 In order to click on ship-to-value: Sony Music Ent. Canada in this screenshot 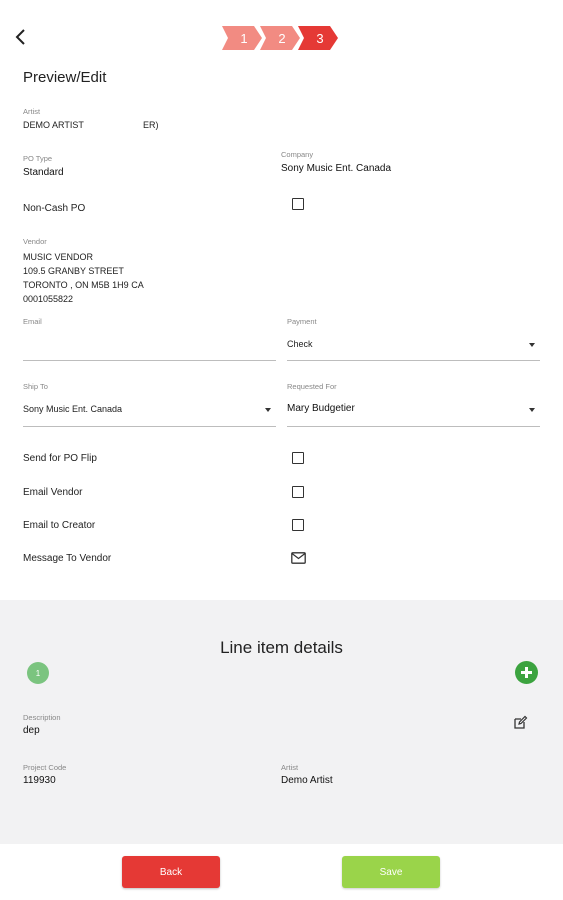, I will do `click(73, 409)`.